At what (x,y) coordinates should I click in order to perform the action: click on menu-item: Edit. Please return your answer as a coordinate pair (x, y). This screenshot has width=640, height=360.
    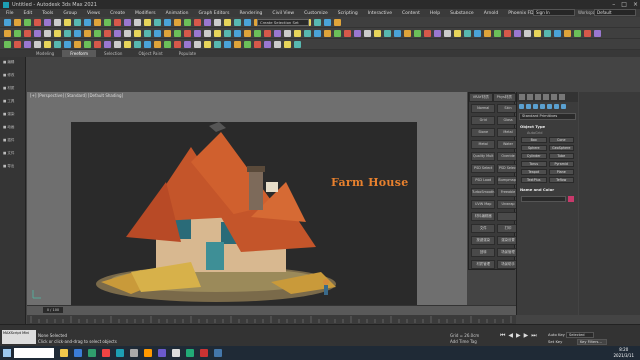
    Looking at the image, I should click on (28, 13).